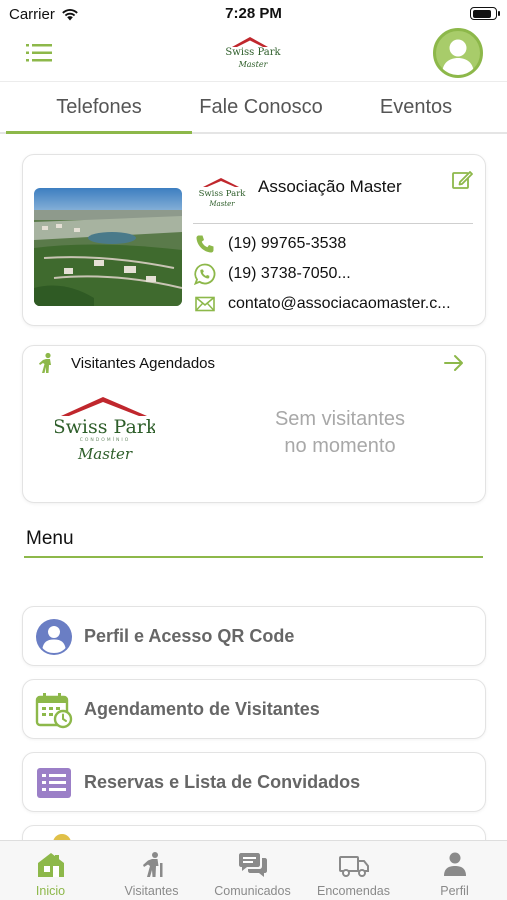  I want to click on no-visitors-line-1: Sem visitantes, so click(340, 419).